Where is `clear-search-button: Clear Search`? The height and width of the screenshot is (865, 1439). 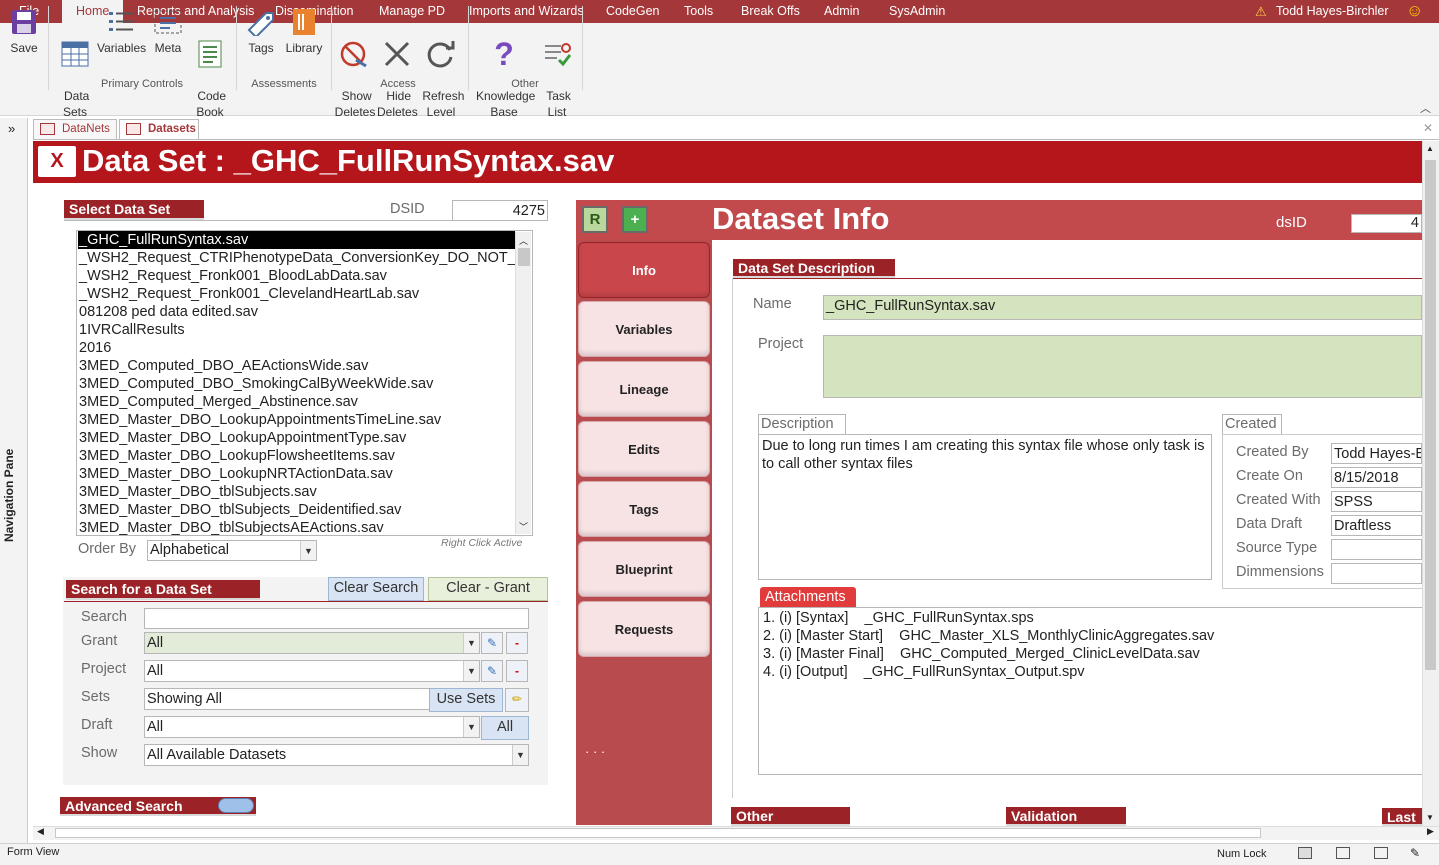
clear-search-button: Clear Search is located at coordinates (376, 589).